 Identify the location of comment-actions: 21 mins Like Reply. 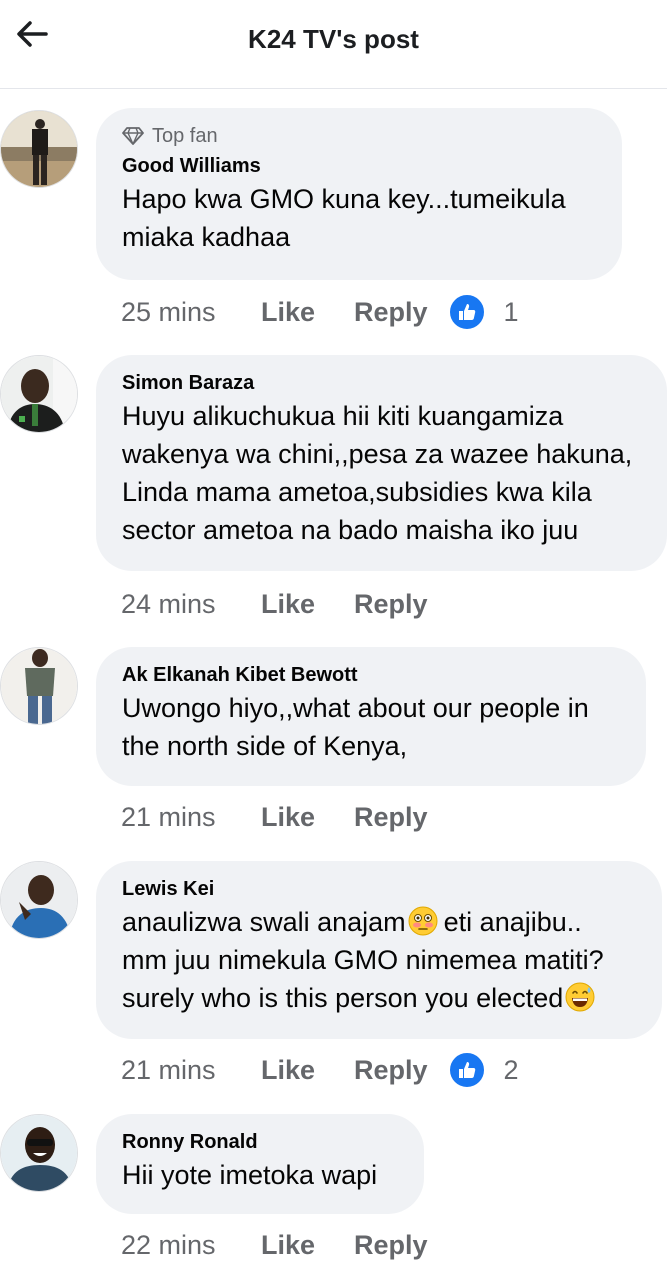
(274, 817).